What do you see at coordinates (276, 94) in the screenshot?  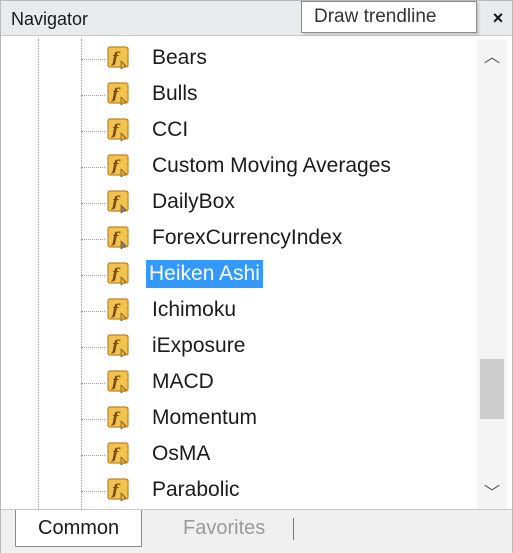 I see `list-item: f Bulls` at bounding box center [276, 94].